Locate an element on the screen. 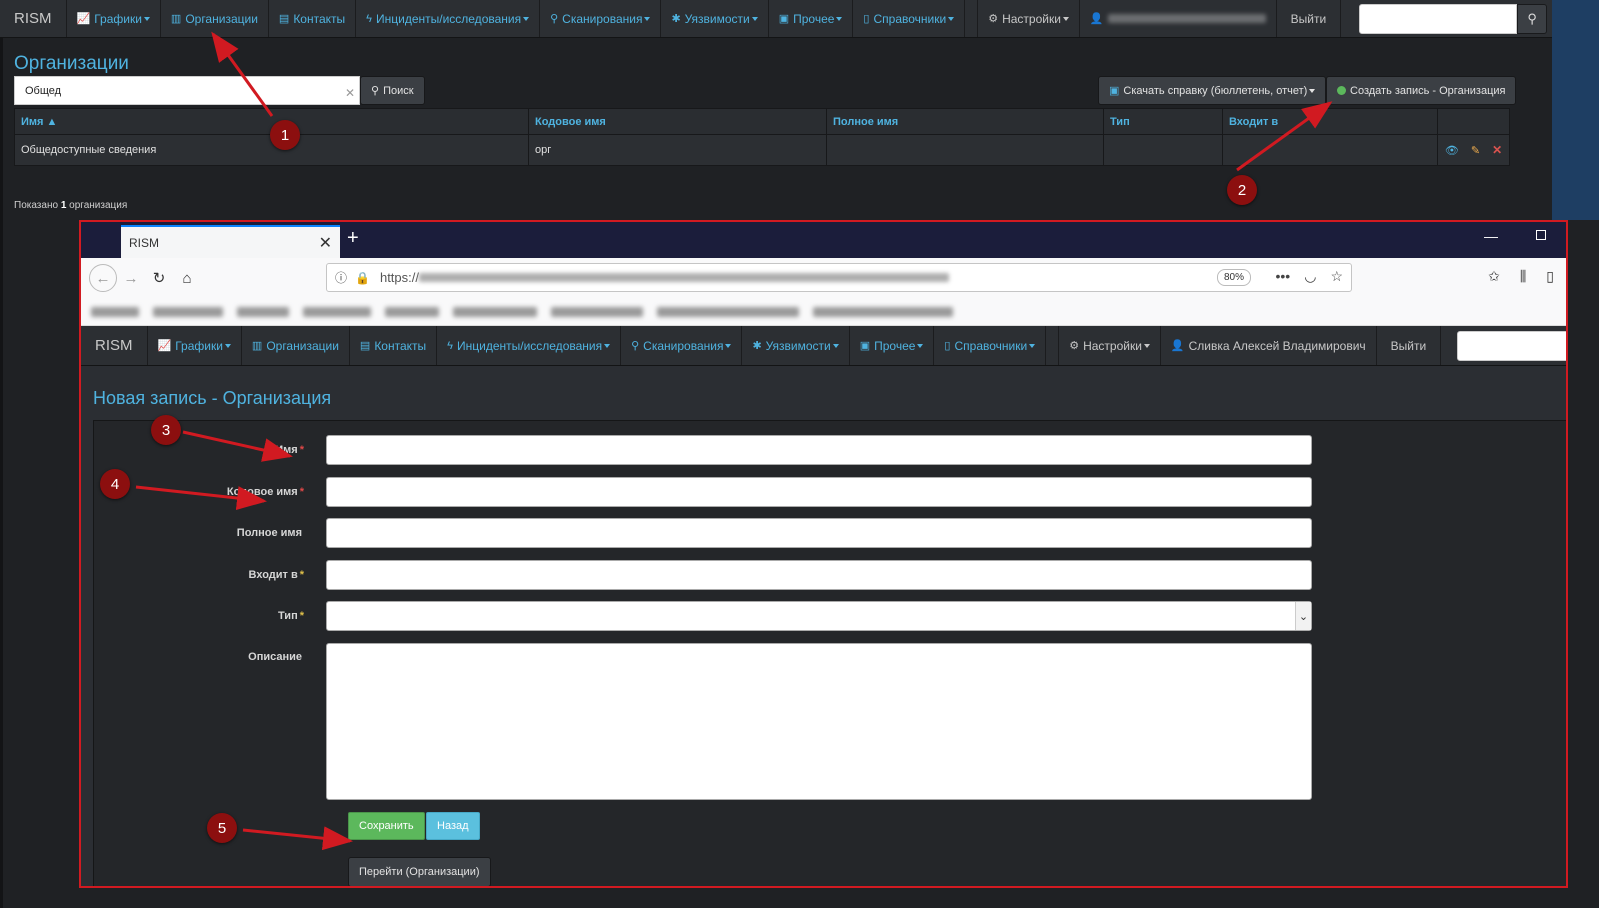 This screenshot has height=908, width=1599. nav-search-input is located at coordinates (1438, 18).